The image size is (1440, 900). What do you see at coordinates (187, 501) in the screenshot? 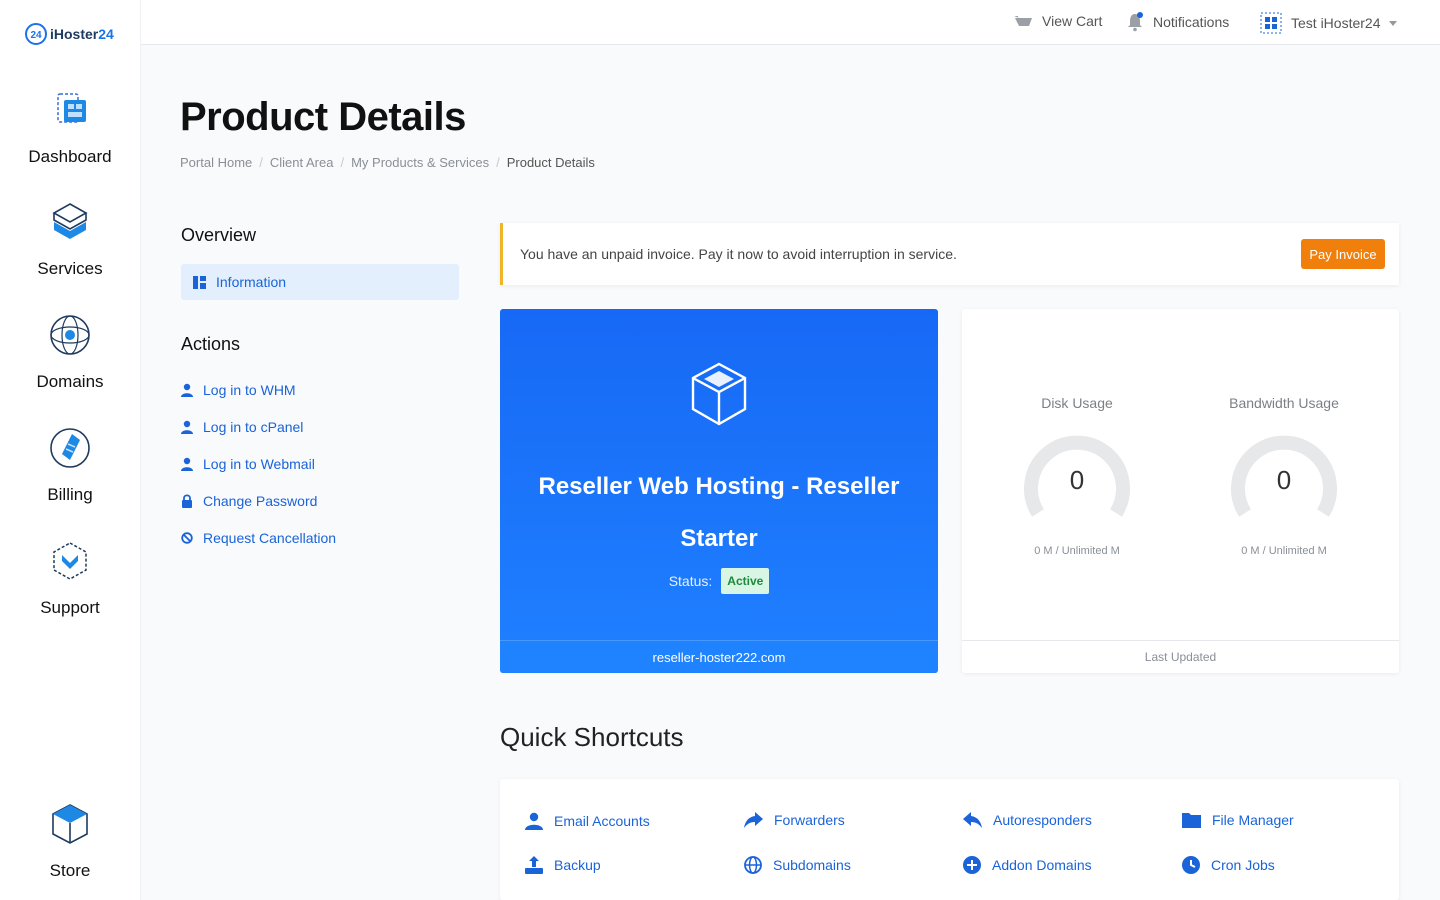
I see `lock-icon` at bounding box center [187, 501].